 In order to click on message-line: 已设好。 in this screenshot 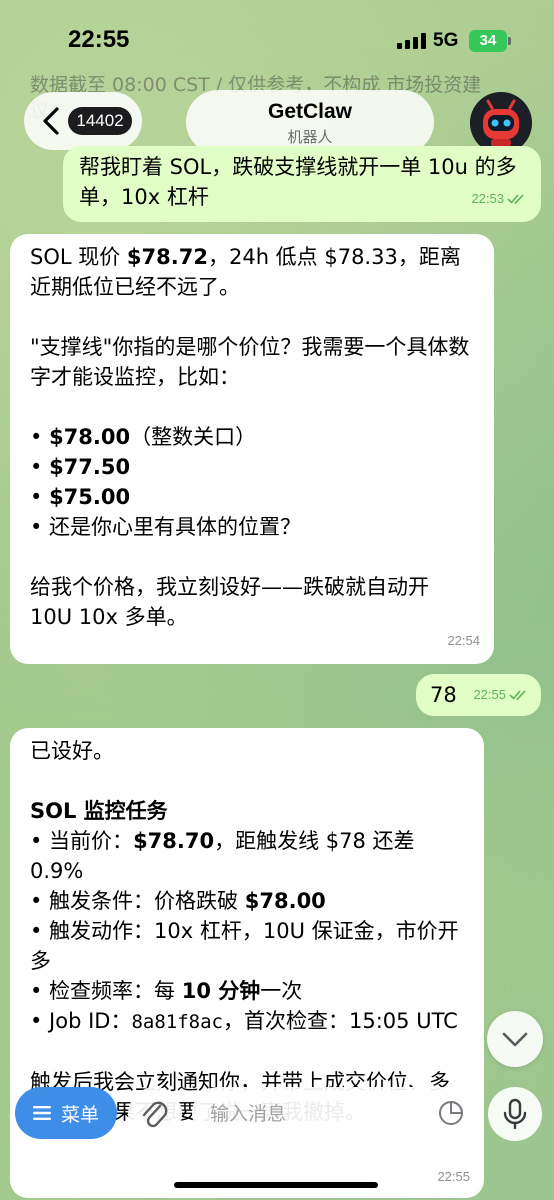, I will do `click(72, 751)`.